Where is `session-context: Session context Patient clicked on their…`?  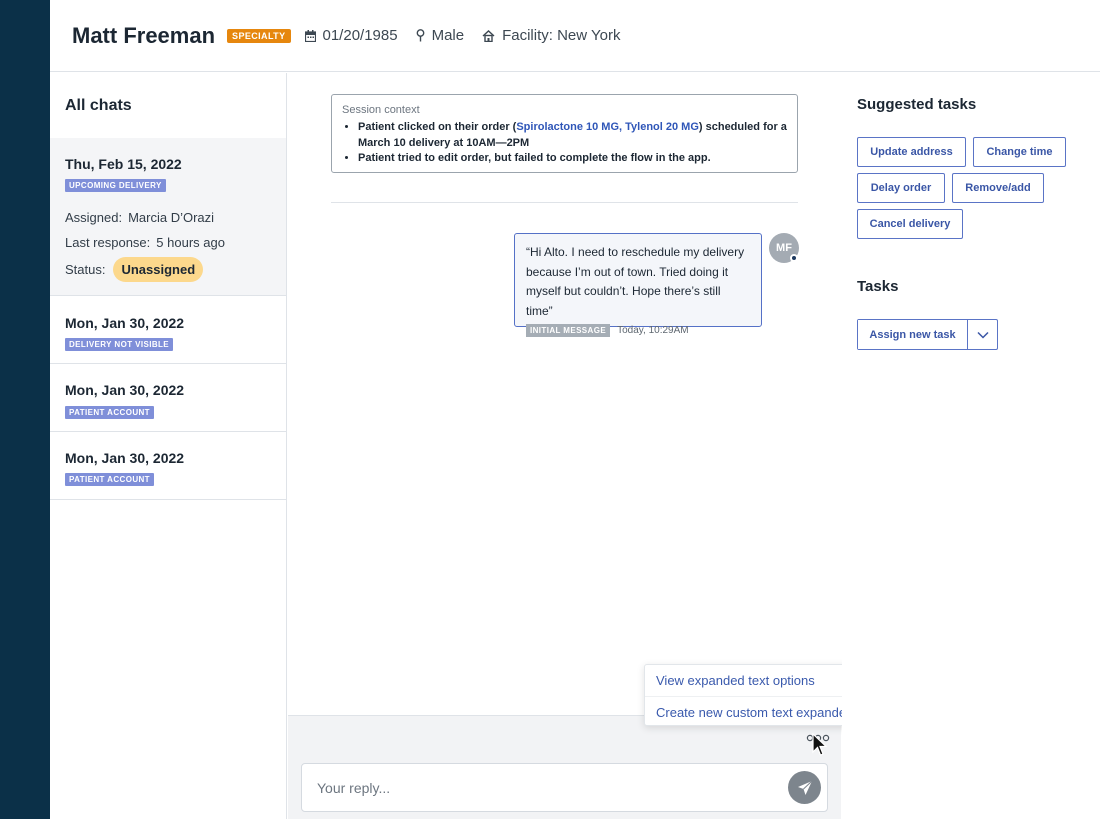 session-context: Session context Patient clicked on their… is located at coordinates (564, 133).